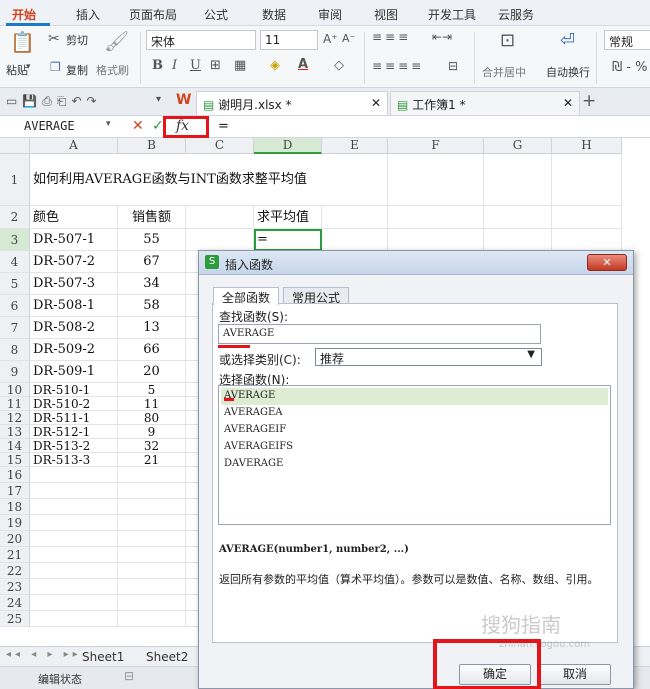 This screenshot has width=650, height=689. I want to click on row-header: 17, so click(15, 491).